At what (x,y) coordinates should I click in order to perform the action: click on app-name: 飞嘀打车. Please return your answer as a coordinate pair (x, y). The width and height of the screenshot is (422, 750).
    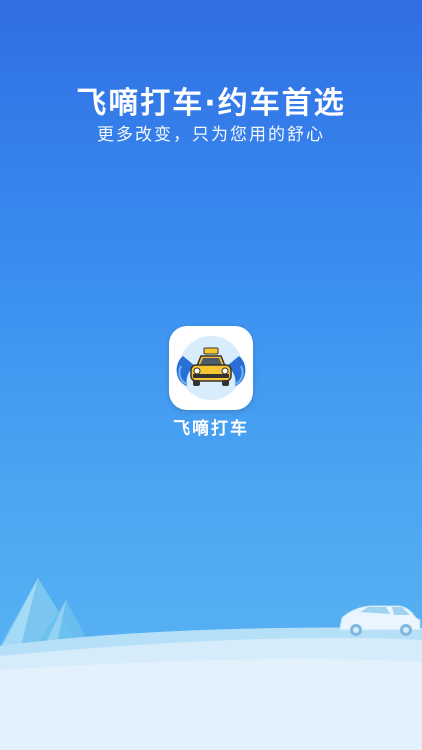
    Looking at the image, I should click on (211, 429).